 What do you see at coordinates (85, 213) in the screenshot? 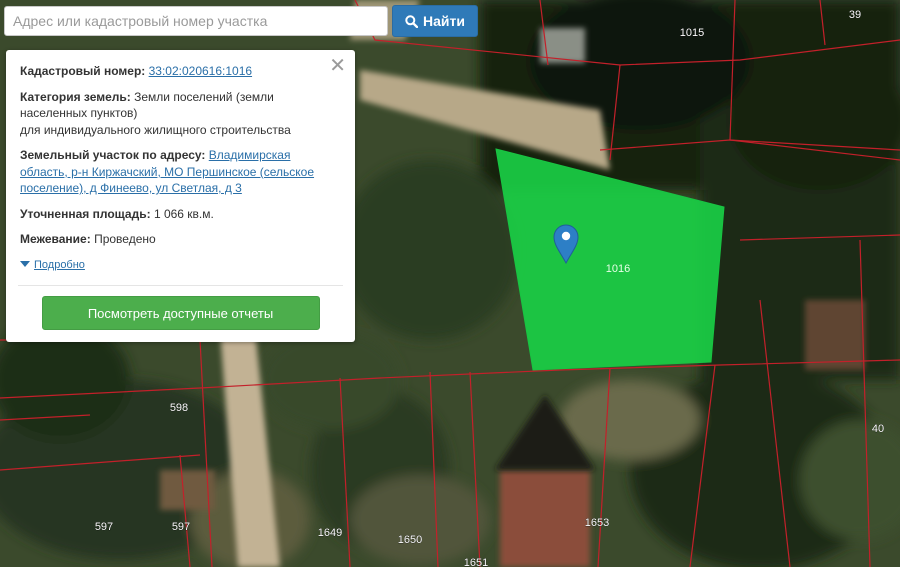
I see `area-label: Уточненная площадь:` at bounding box center [85, 213].